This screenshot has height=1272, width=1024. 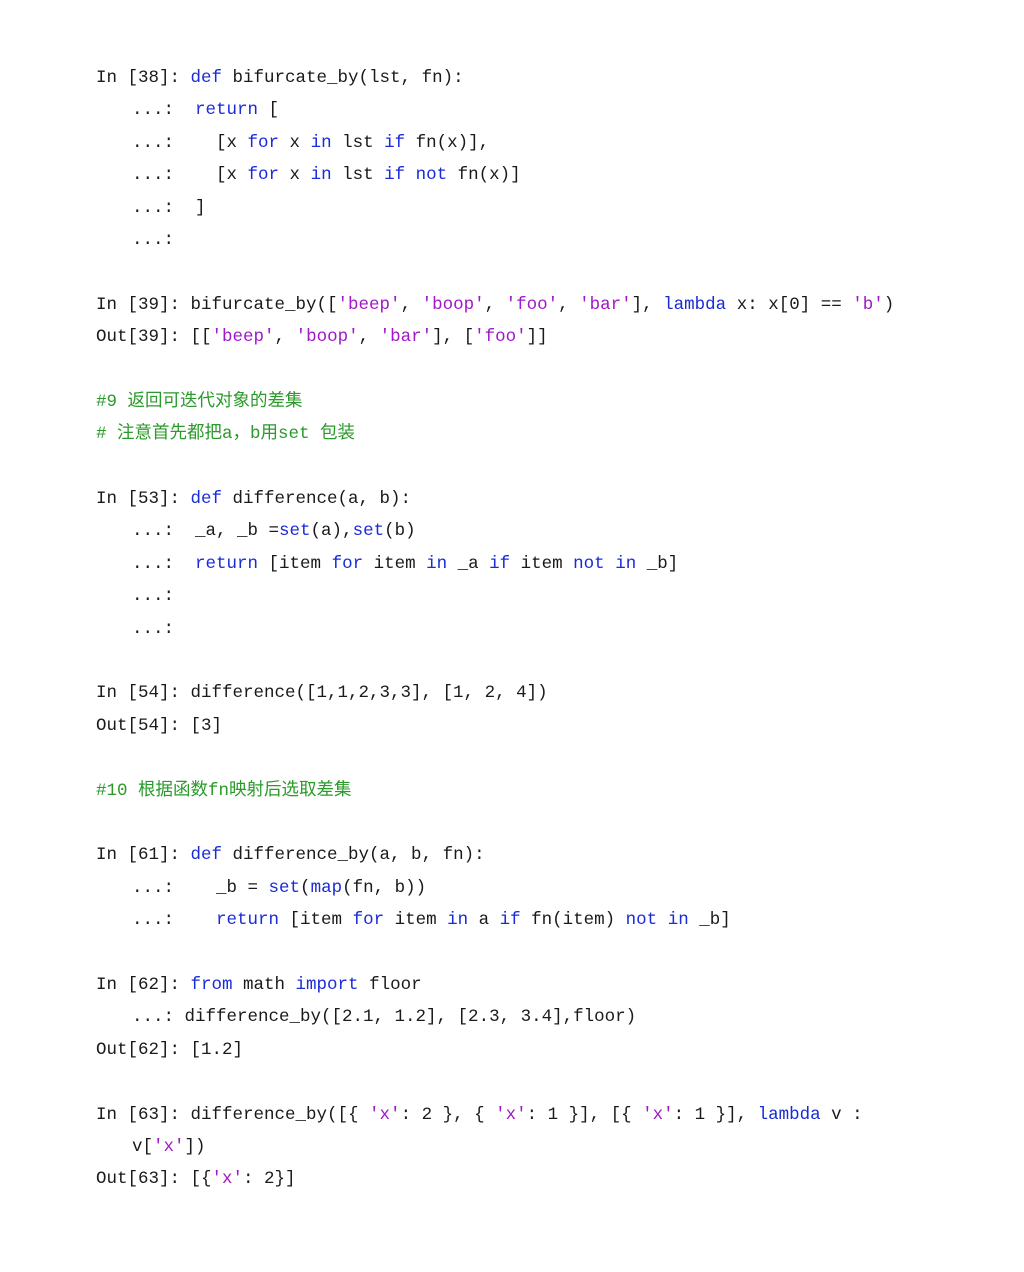 What do you see at coordinates (537, 337) in the screenshot?
I see `code-text: ]]` at bounding box center [537, 337].